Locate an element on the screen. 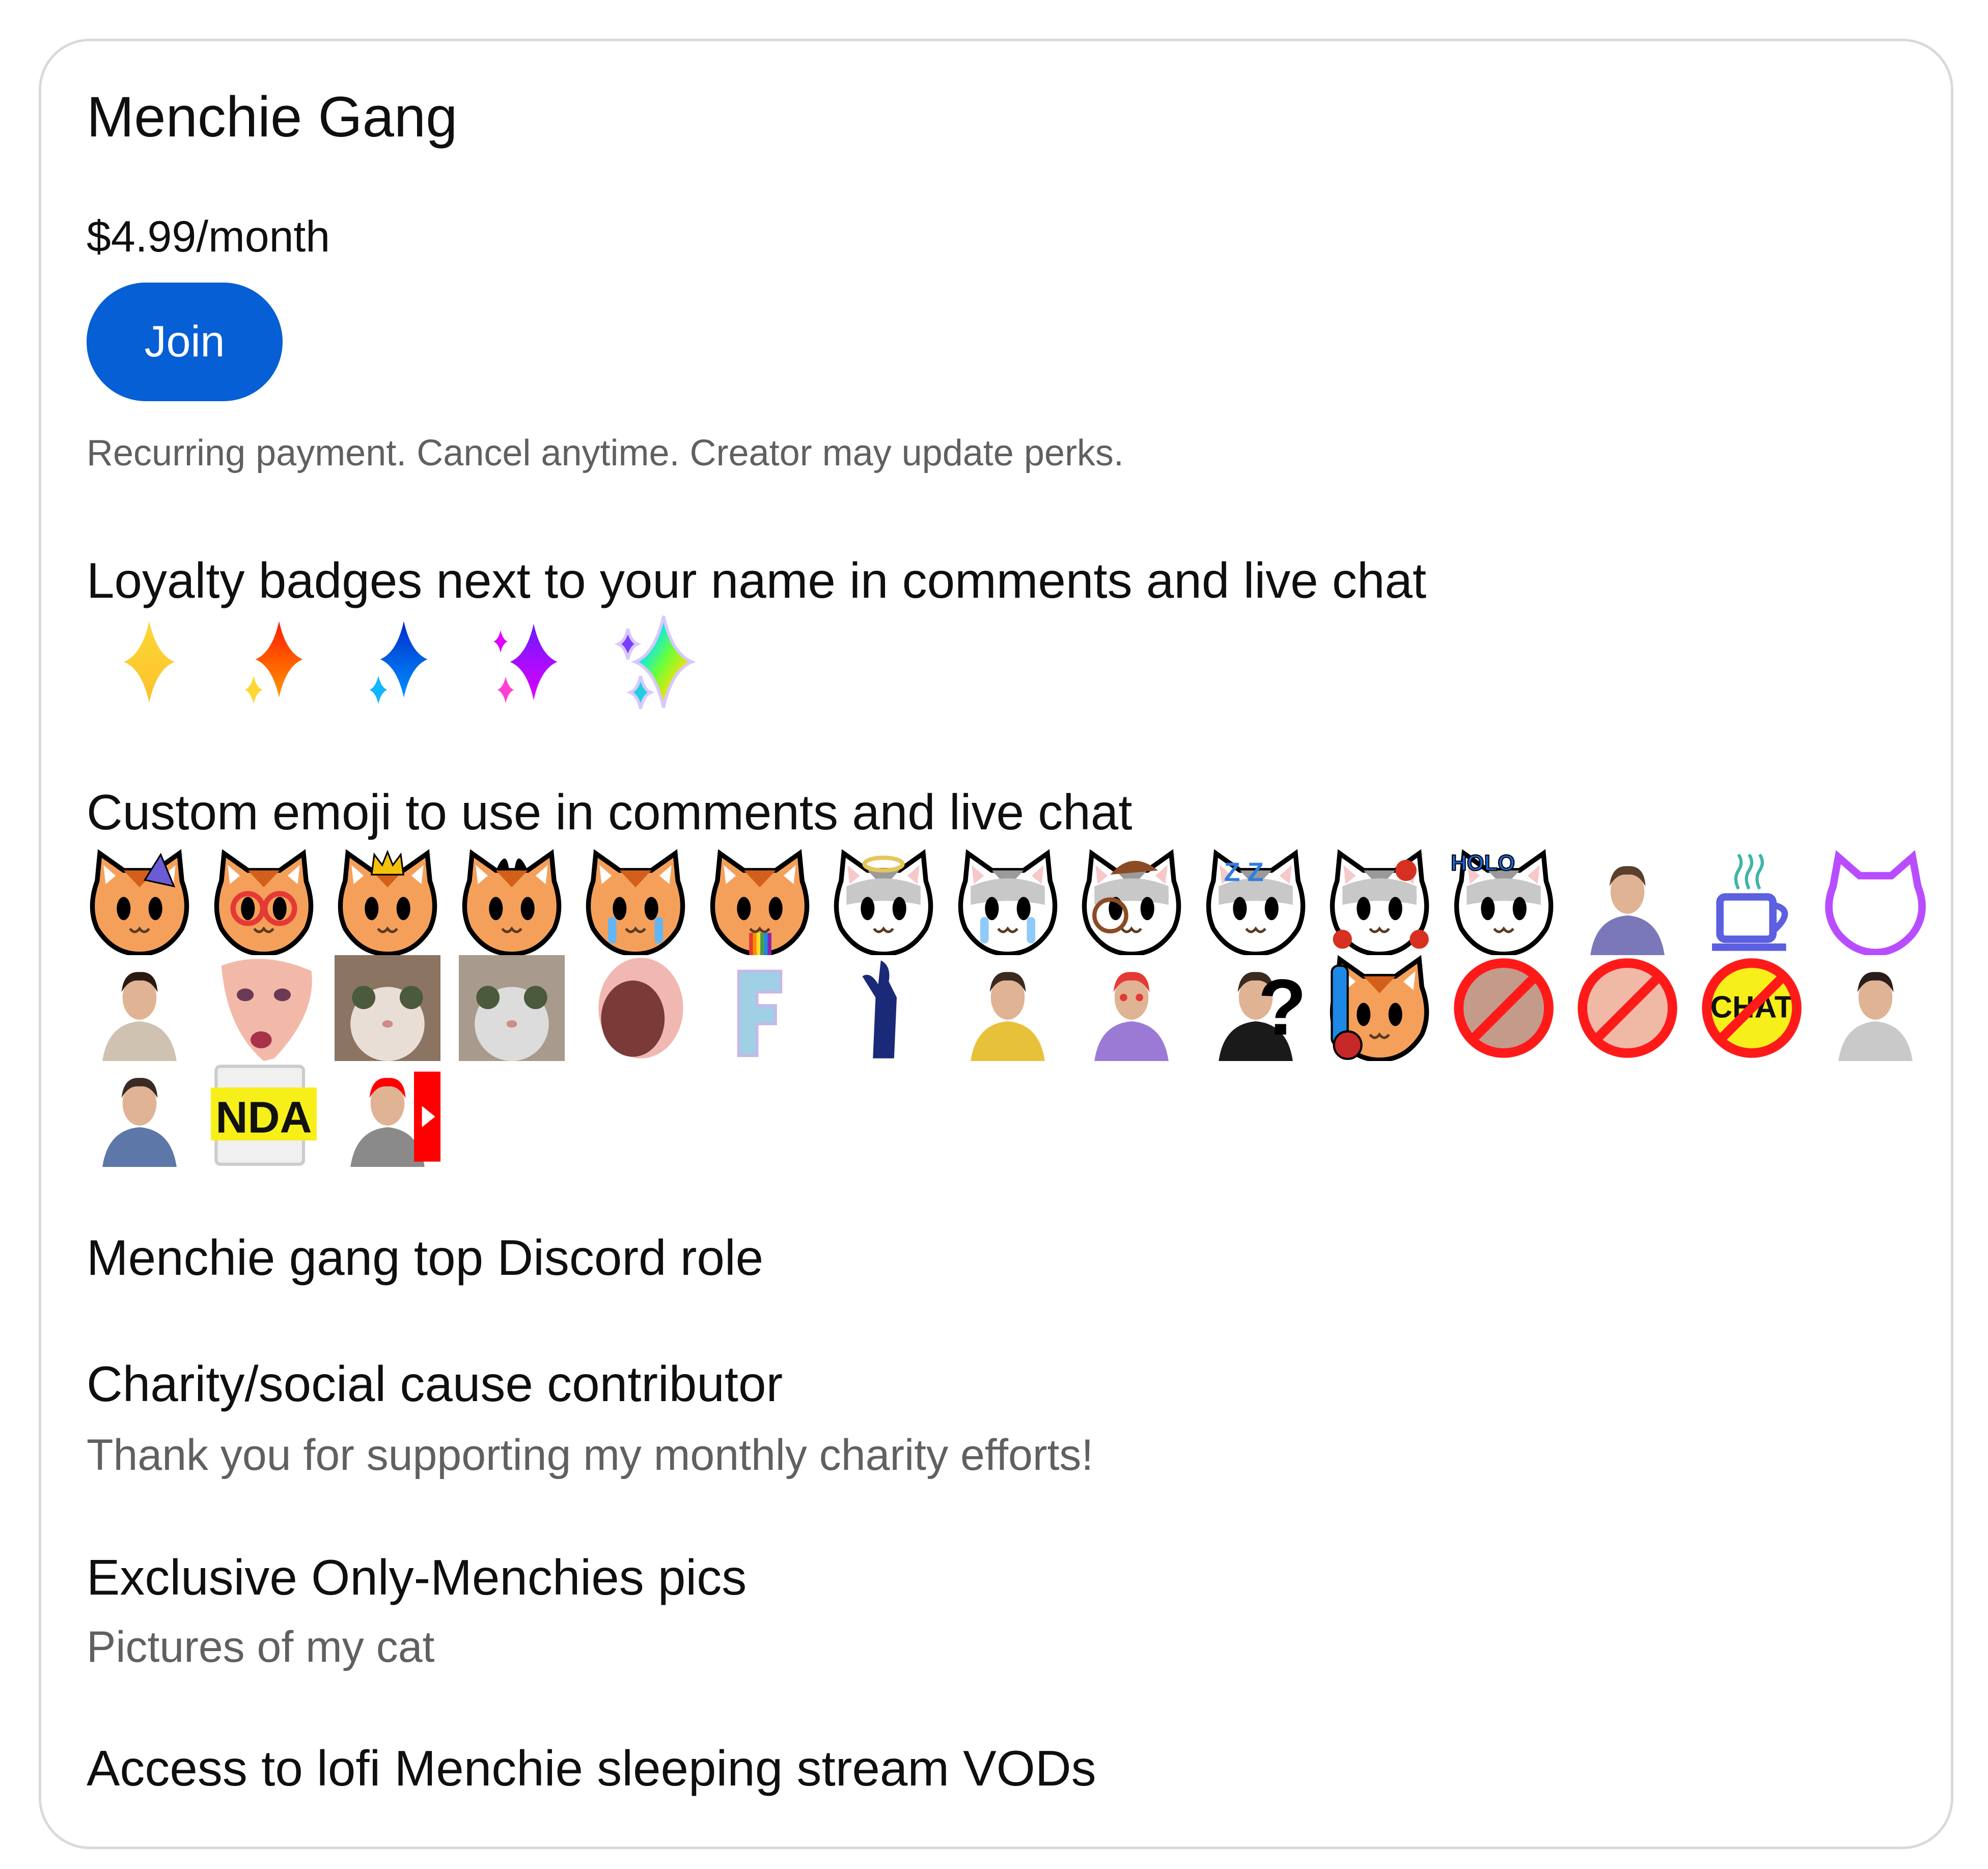  orange-cat-rainbow-eyes-emoji is located at coordinates (264, 902).